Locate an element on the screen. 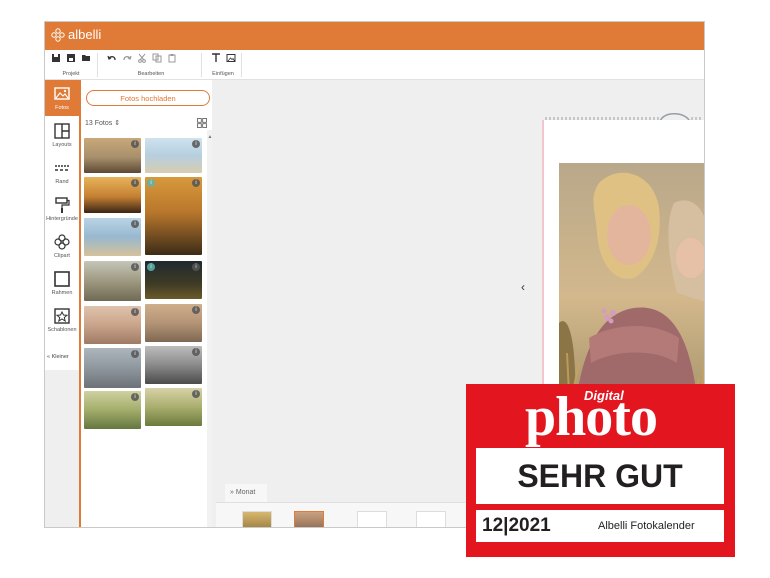 The height and width of the screenshot is (578, 770). sidebar-item-label: Schablonen is located at coordinates (62, 330).